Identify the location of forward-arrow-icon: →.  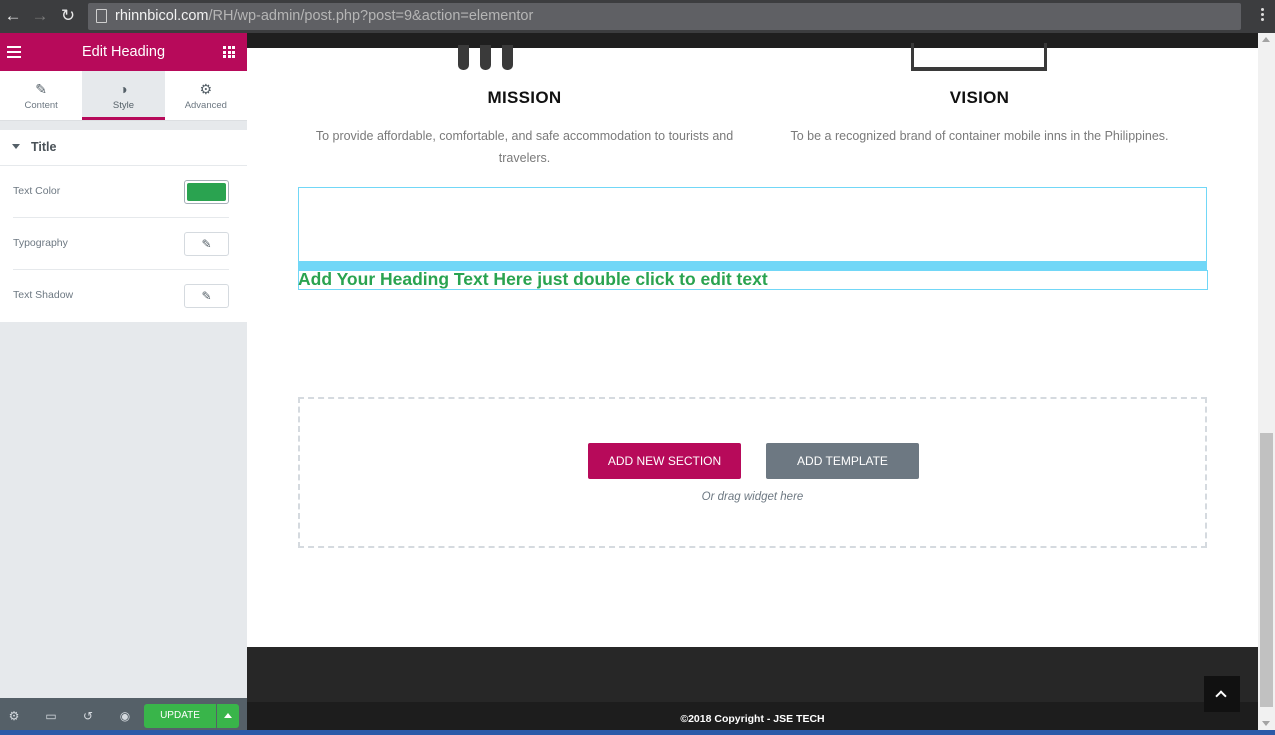
(40, 16).